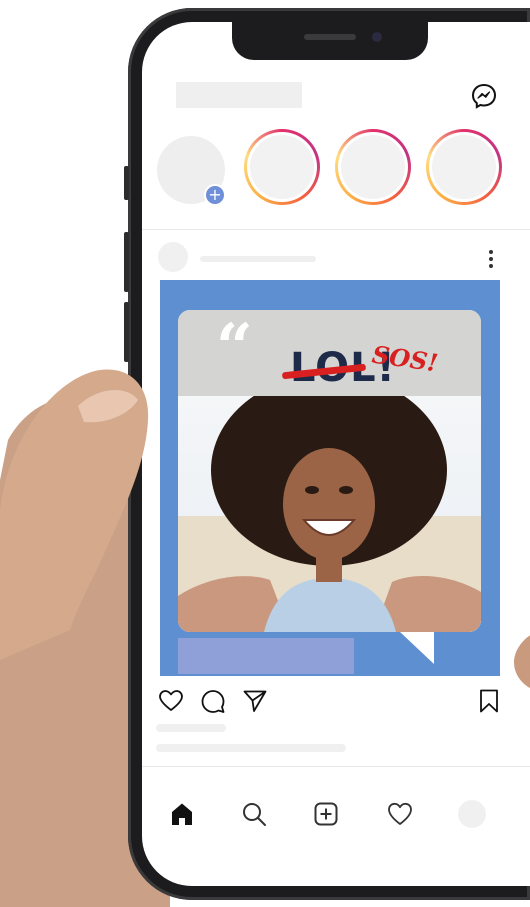 The image size is (530, 907). I want to click on profile-avatar, so click(472, 814).